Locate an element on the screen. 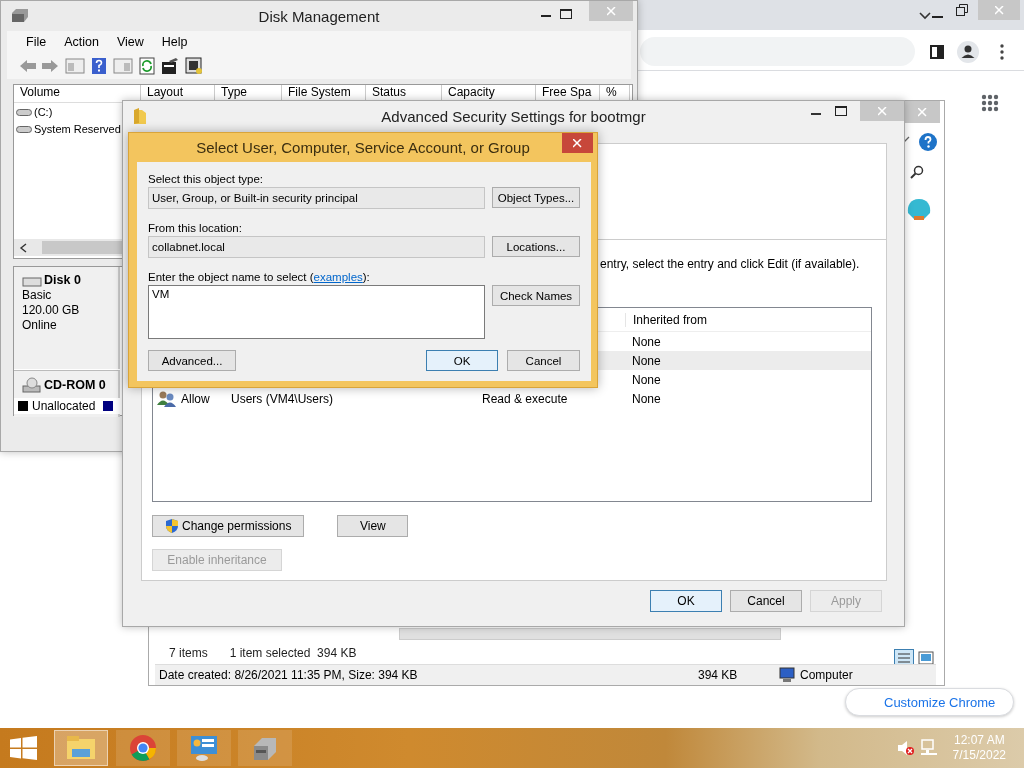 The image size is (1024, 768). control-panel-icon is located at coordinates (204, 748).